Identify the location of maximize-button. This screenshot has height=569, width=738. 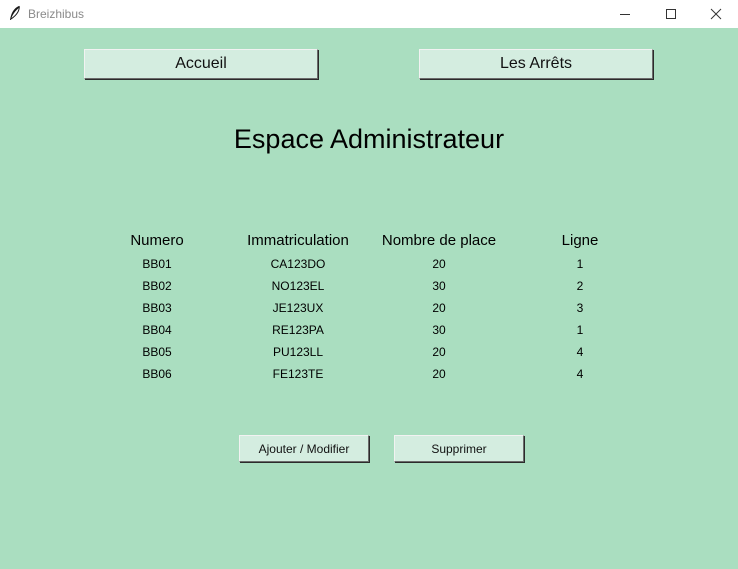
(671, 14).